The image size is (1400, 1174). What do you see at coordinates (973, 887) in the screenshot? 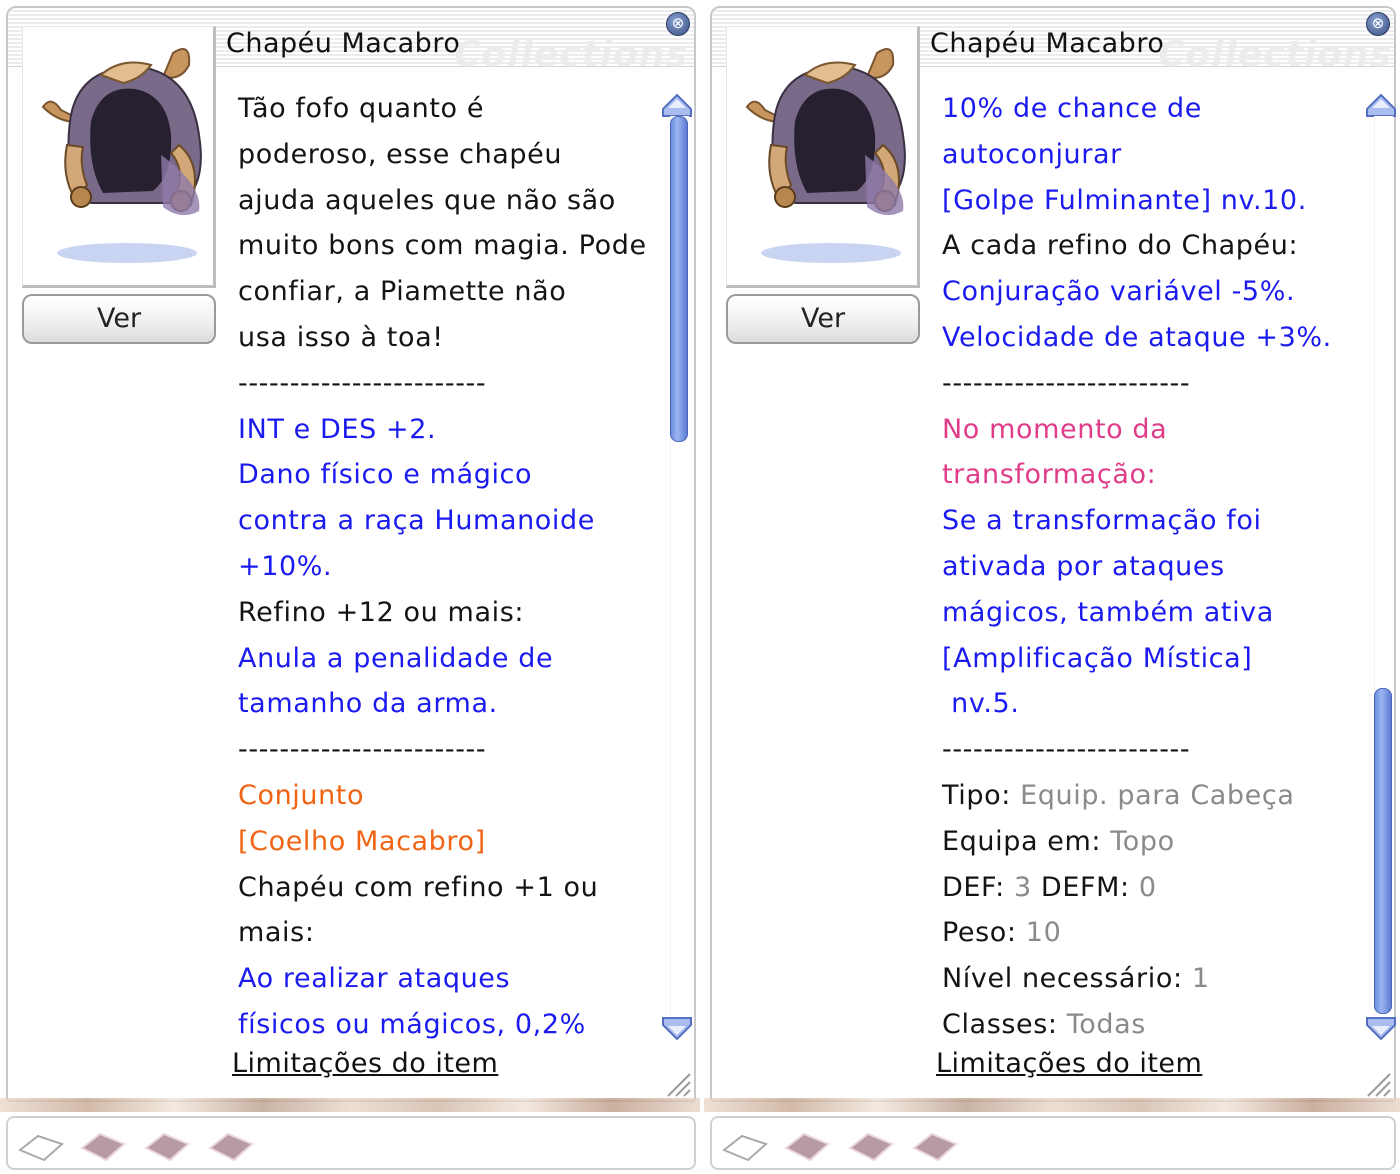
I see `property-label: DEF:` at bounding box center [973, 887].